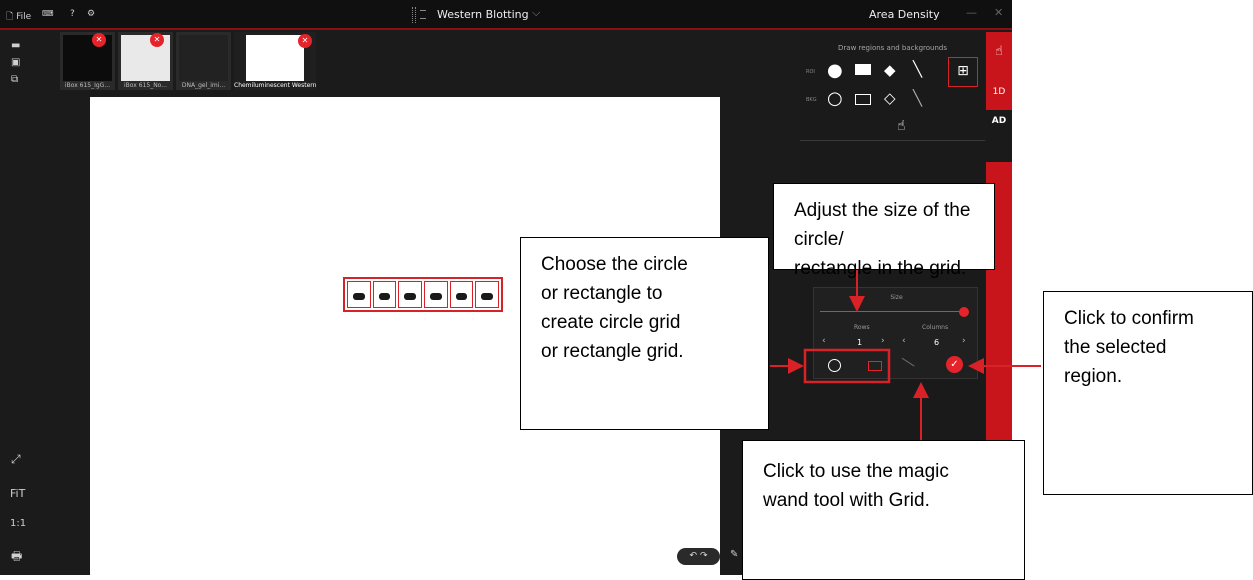  I want to click on callout-confirm: Click to confirm the selected region., so click(1148, 393).